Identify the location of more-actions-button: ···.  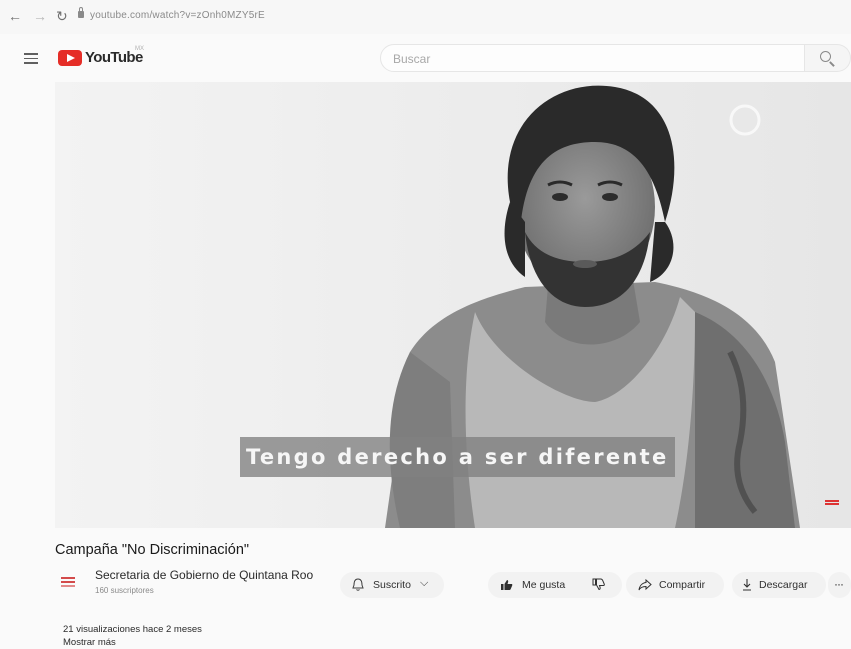
(839, 585).